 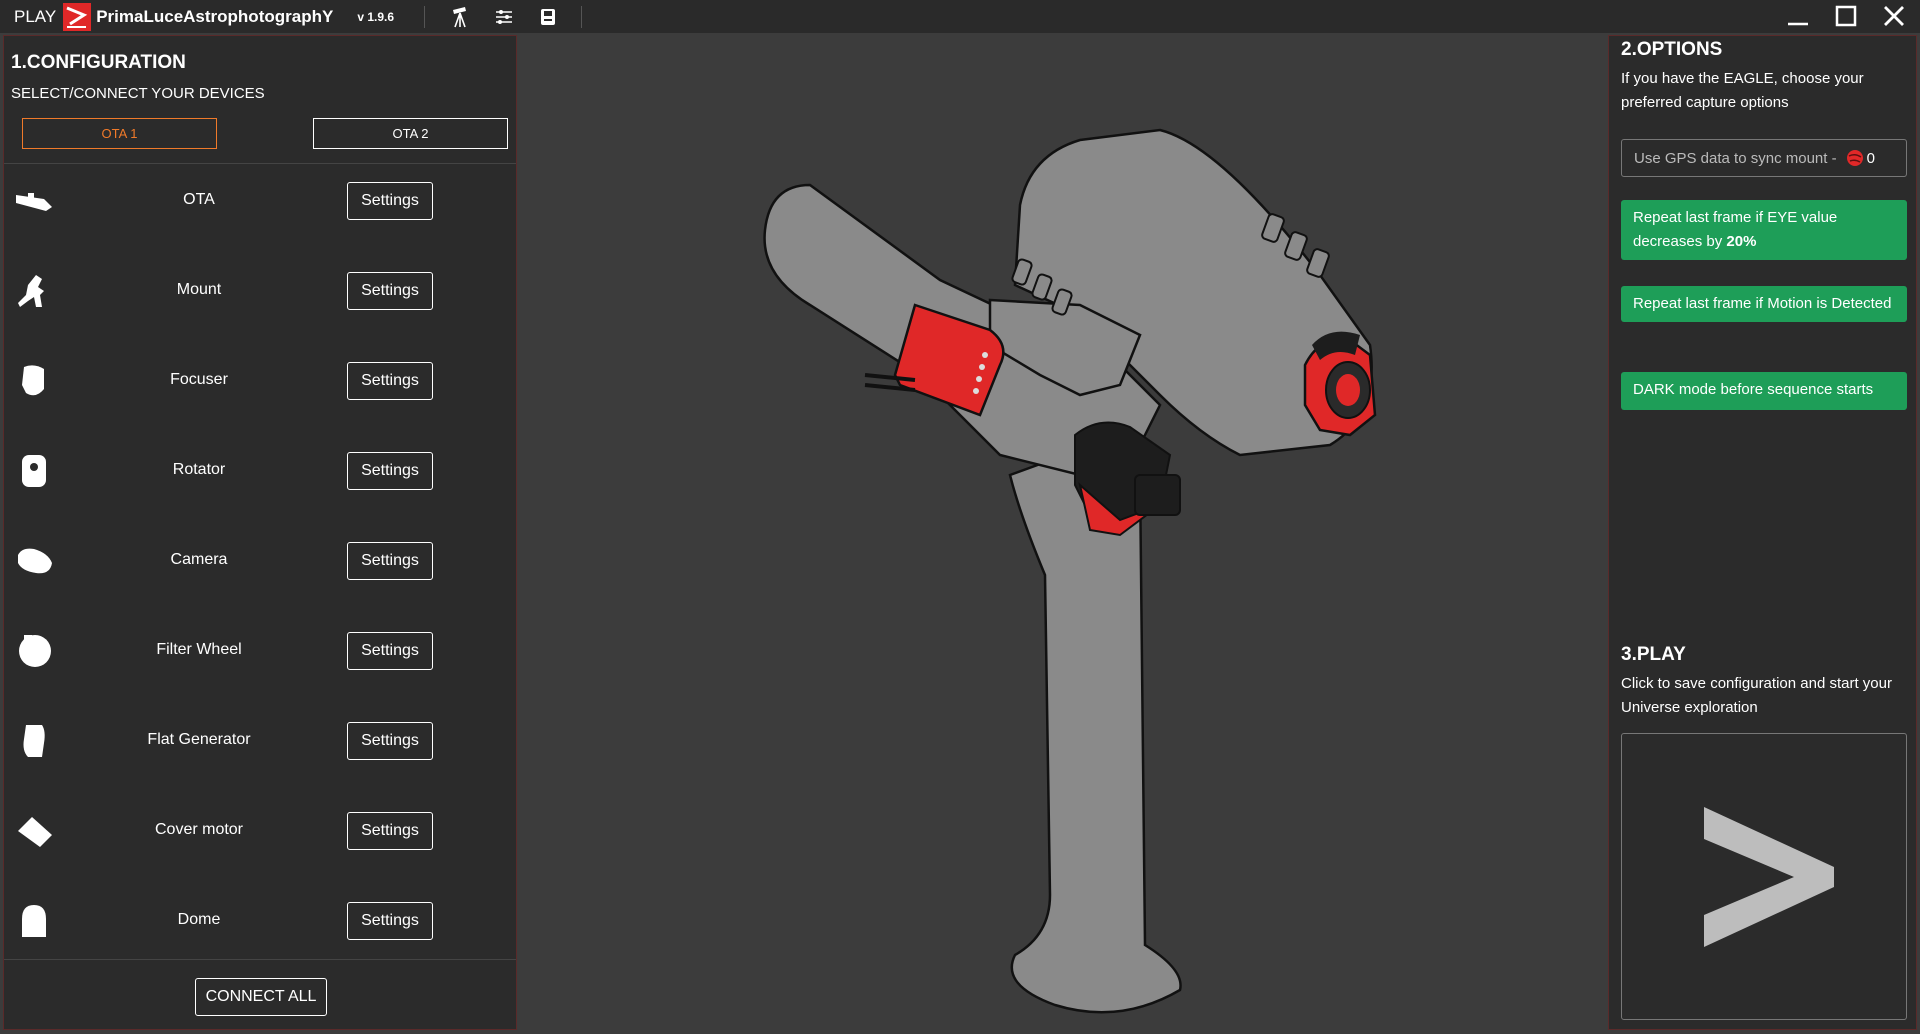 What do you see at coordinates (260, 651) in the screenshot?
I see `device-row-filter-wheel: Filter Wheel Settings` at bounding box center [260, 651].